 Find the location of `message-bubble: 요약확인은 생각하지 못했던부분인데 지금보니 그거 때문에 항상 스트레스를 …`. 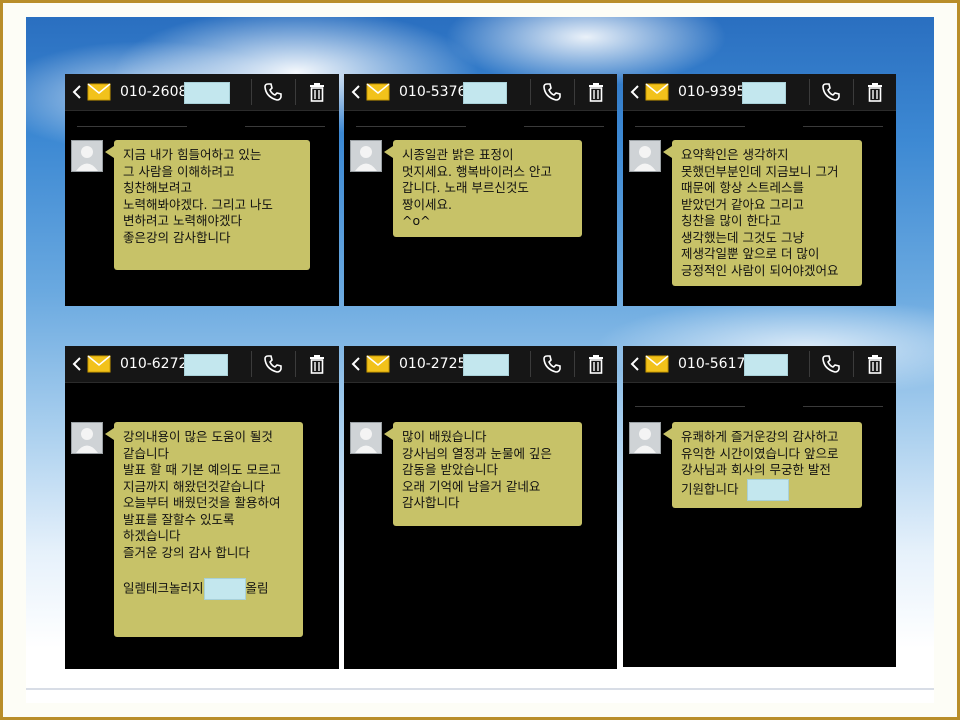

message-bubble: 요약확인은 생각하지 못했던부분인데 지금보니 그거 때문에 항상 스트레스를 … is located at coordinates (762, 213).